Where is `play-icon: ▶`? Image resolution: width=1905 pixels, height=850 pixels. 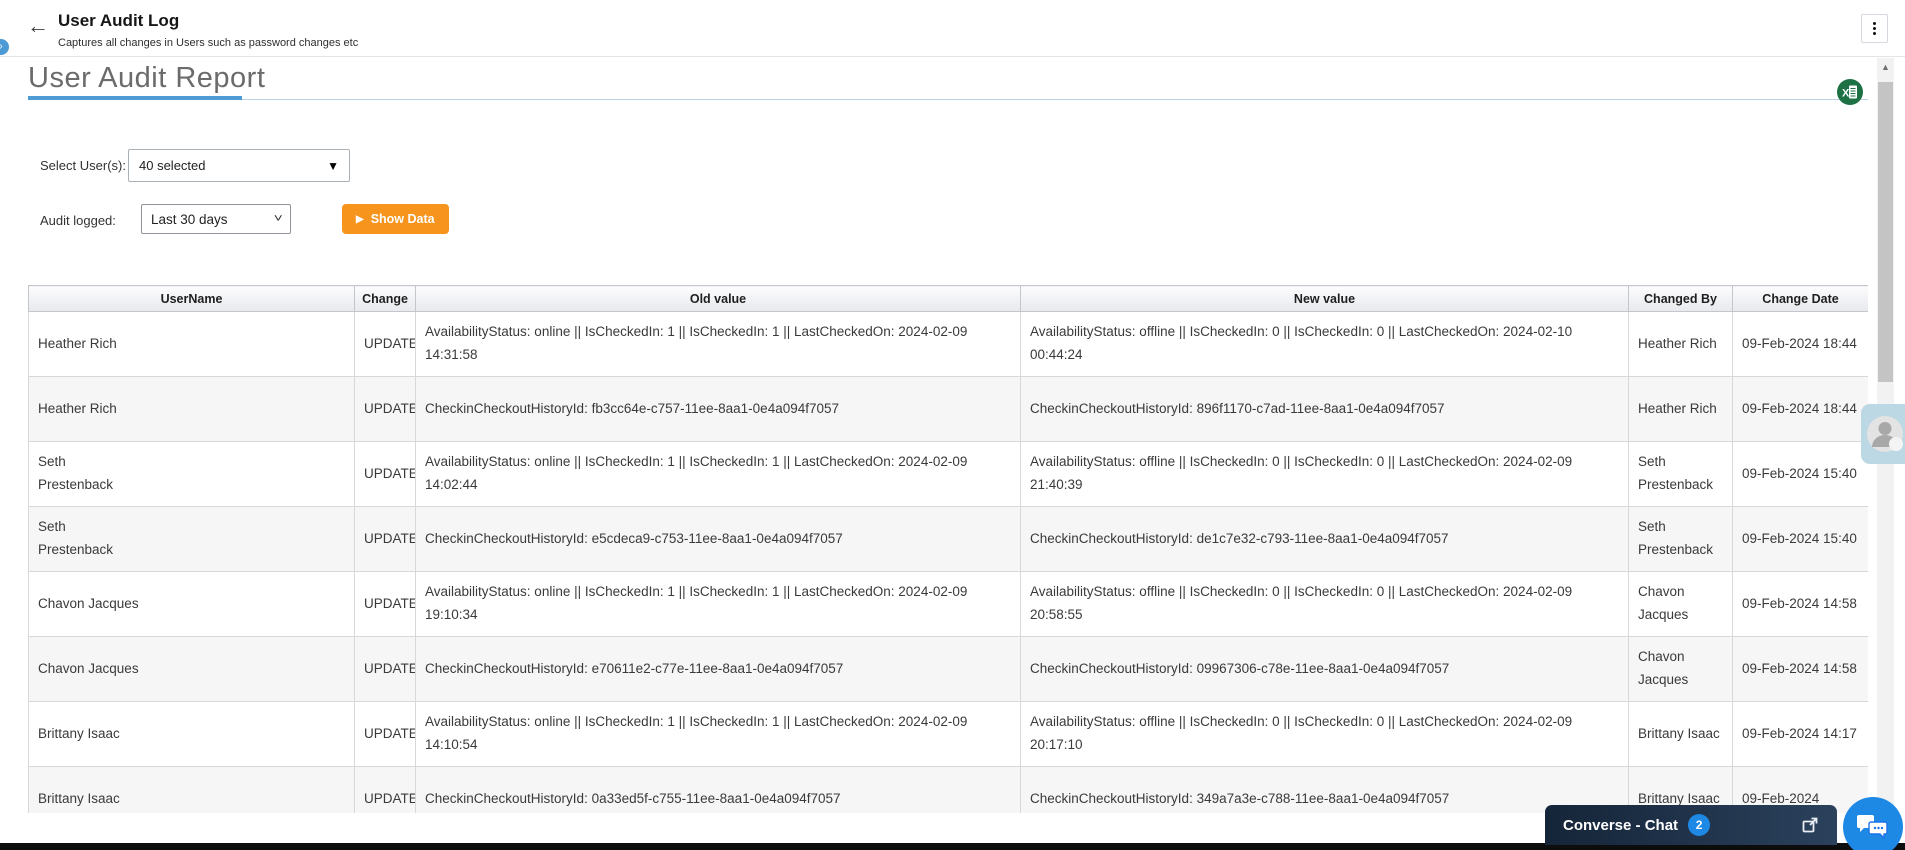 play-icon: ▶ is located at coordinates (360, 219).